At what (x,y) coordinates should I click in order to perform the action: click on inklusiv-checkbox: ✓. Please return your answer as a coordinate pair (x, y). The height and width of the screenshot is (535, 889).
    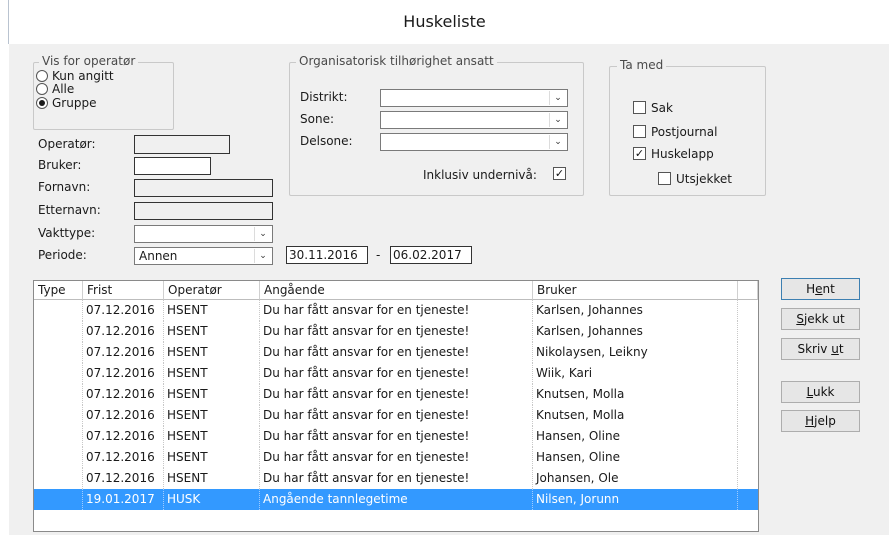
    Looking at the image, I should click on (559, 173).